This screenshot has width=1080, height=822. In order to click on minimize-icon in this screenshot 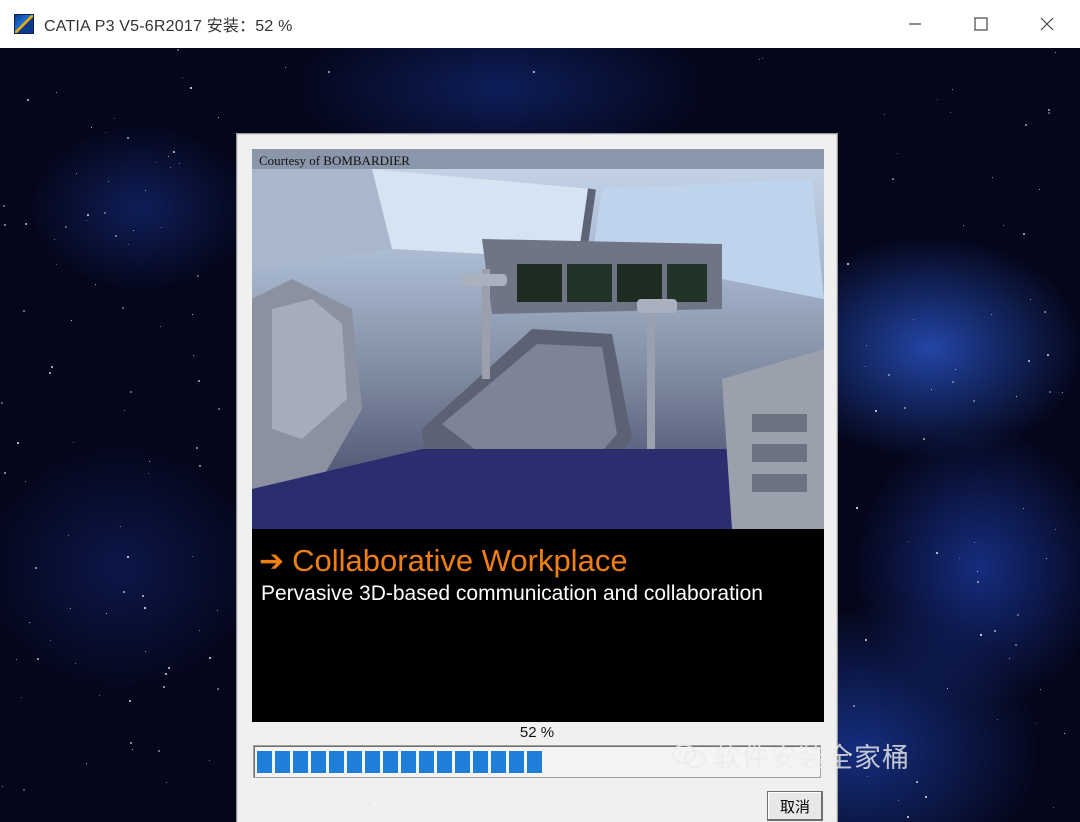, I will do `click(915, 24)`.